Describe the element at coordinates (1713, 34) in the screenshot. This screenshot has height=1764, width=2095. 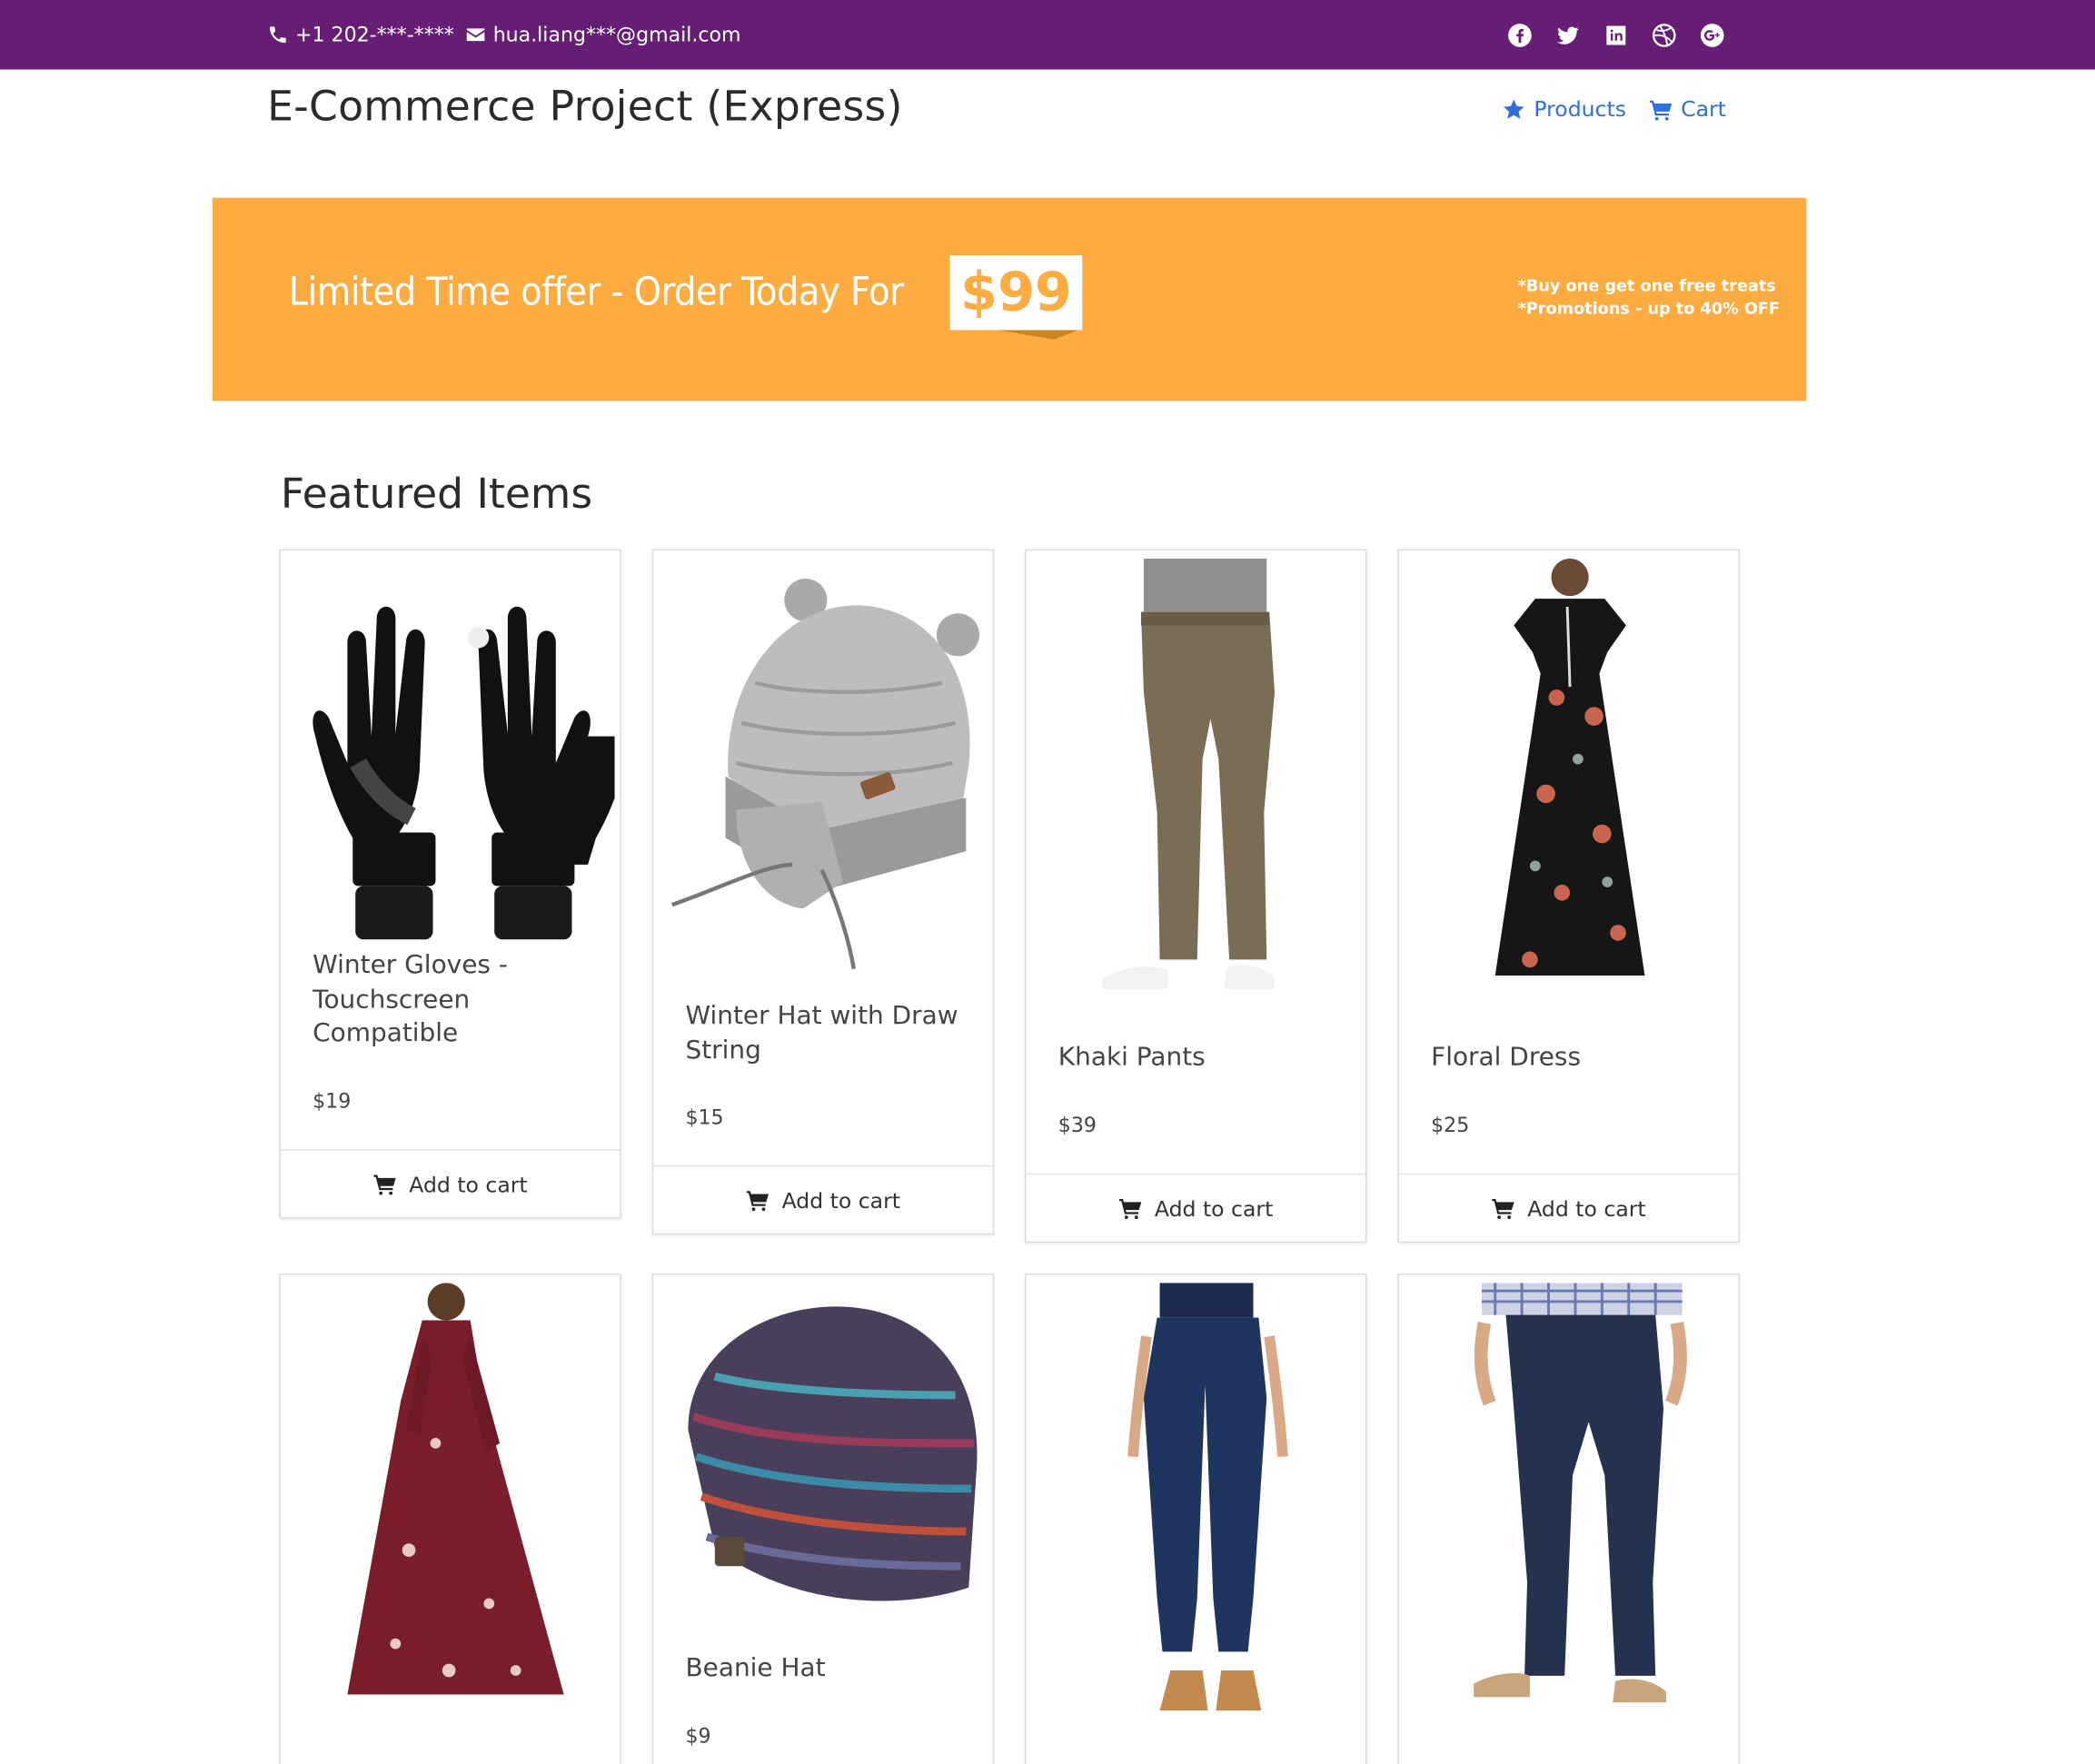
I see `google-plus-icon` at that location.